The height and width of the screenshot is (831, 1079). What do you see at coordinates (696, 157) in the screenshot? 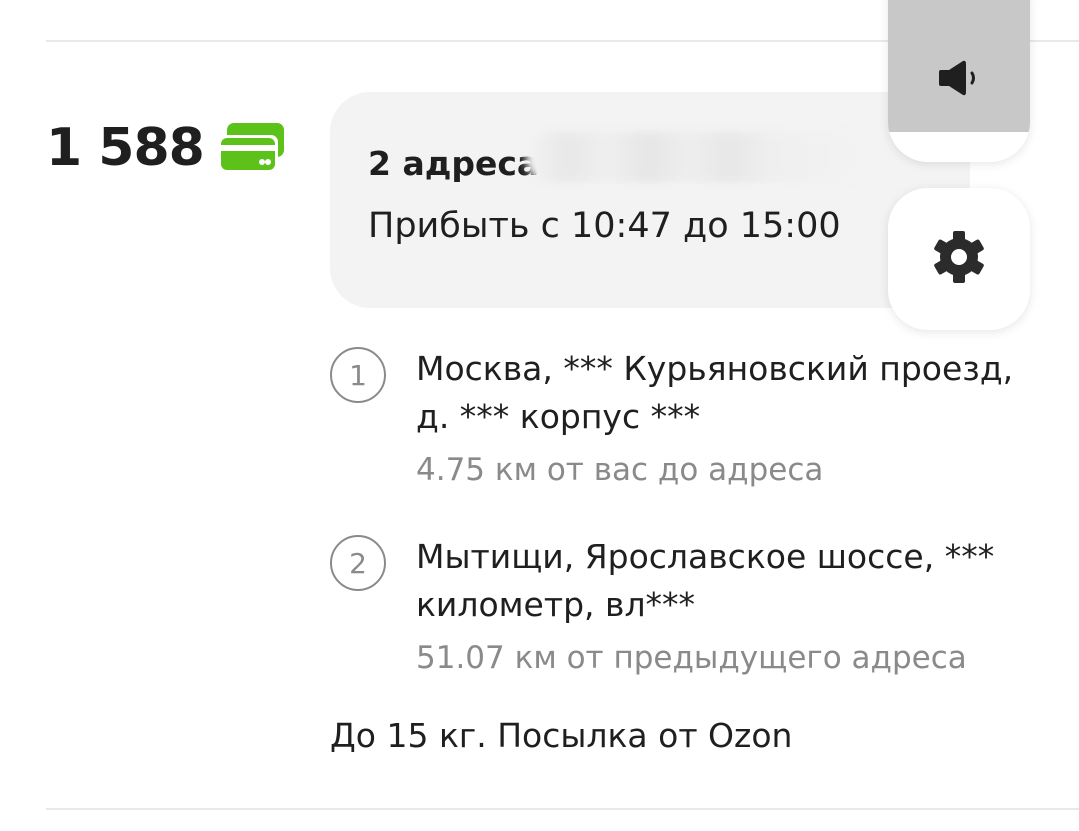
I see `redacted-area` at bounding box center [696, 157].